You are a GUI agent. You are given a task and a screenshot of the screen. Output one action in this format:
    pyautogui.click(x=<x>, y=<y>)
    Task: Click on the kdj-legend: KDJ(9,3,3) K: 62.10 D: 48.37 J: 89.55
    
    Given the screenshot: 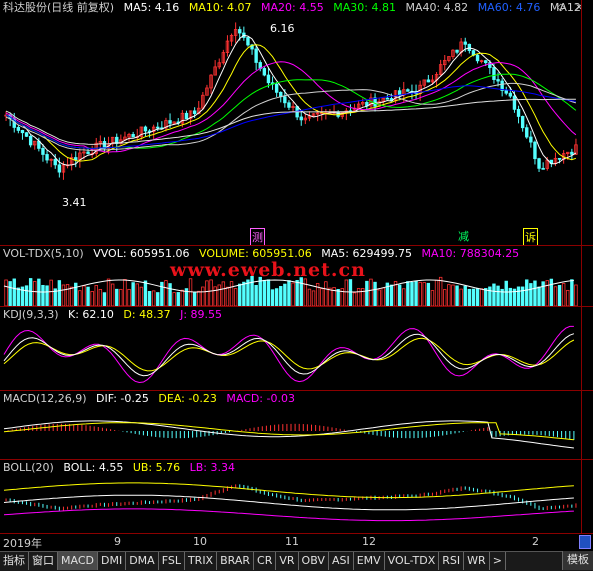 What is the action you would take?
    pyautogui.click(x=114, y=314)
    